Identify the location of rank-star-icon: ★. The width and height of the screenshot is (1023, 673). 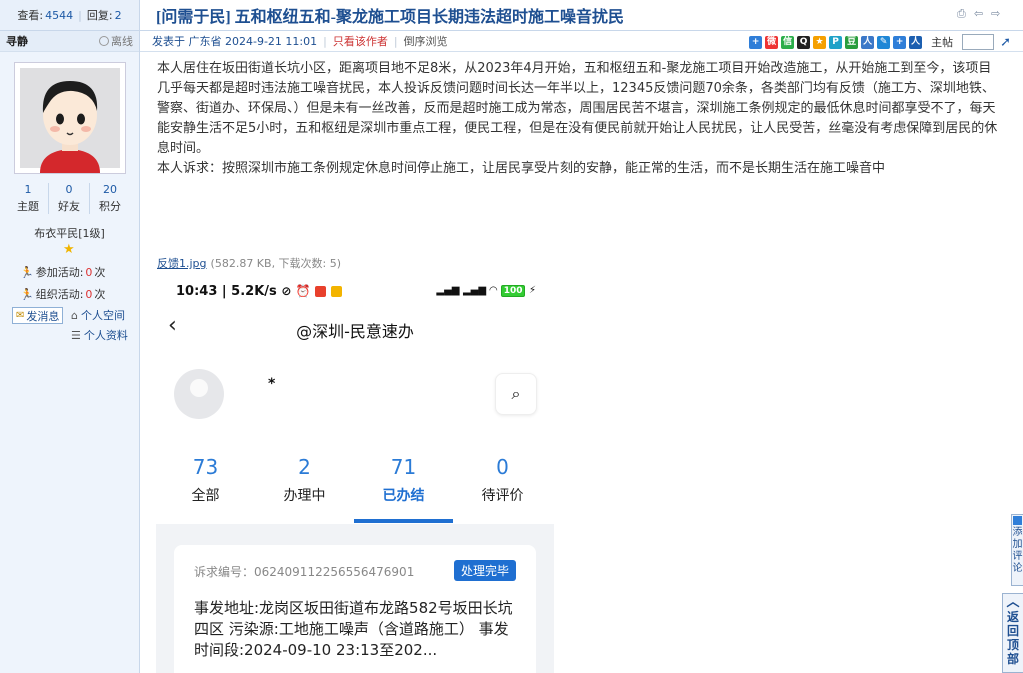
(69, 249).